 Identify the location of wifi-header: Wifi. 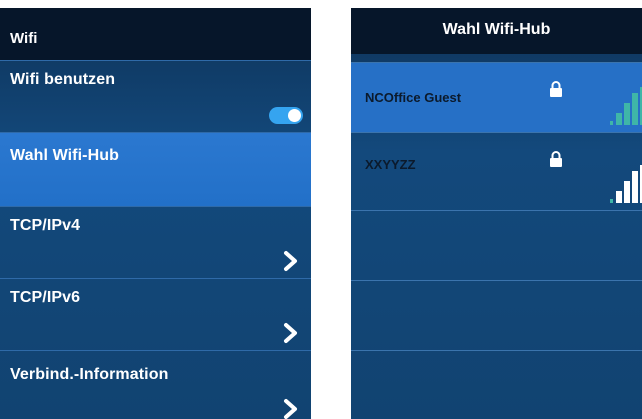
(155, 34).